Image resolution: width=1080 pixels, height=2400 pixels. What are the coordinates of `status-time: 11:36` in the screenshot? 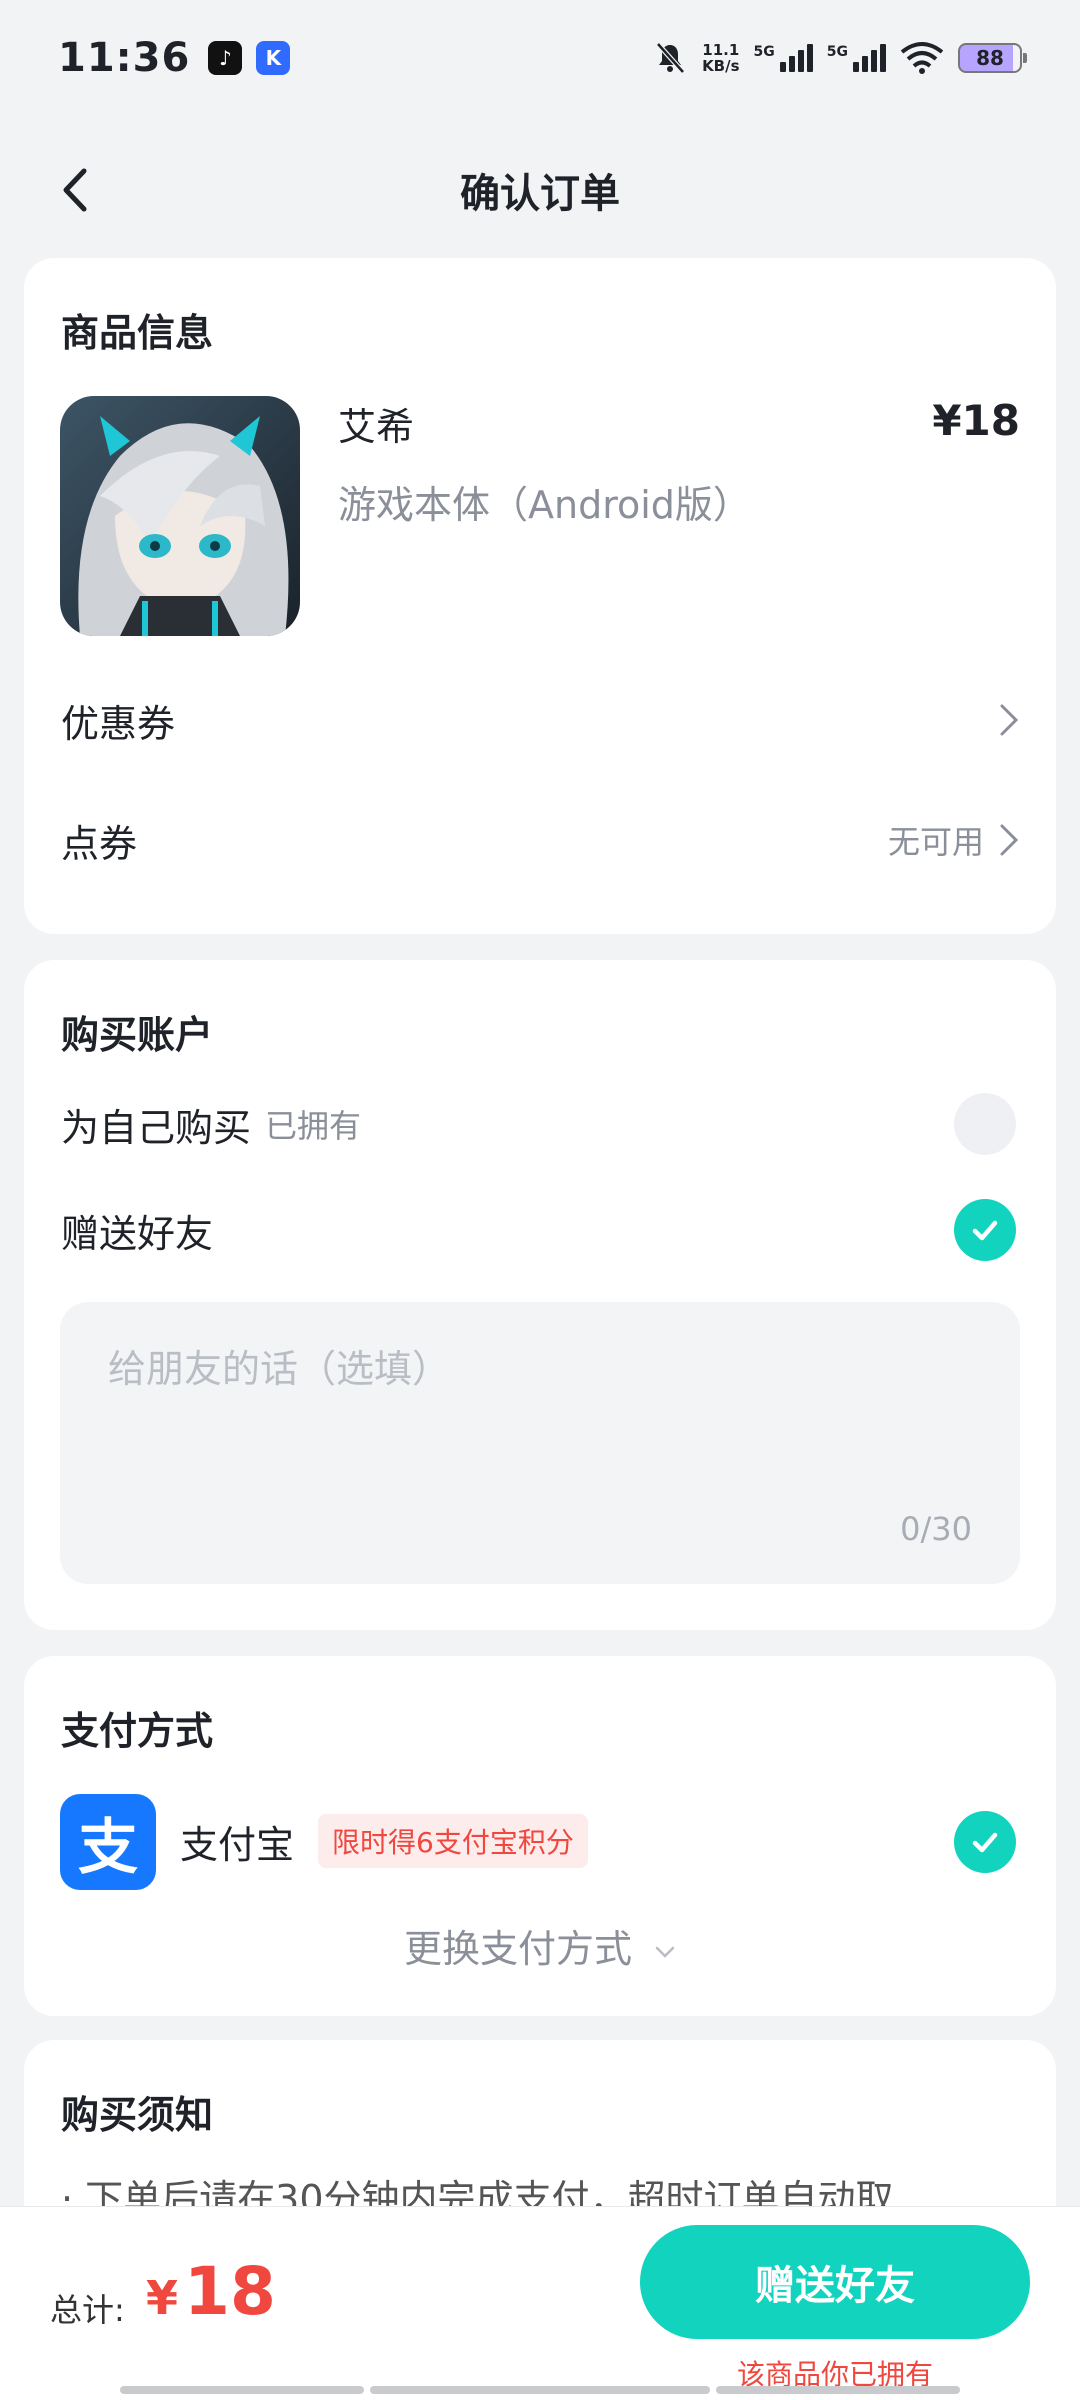 It's located at (124, 57).